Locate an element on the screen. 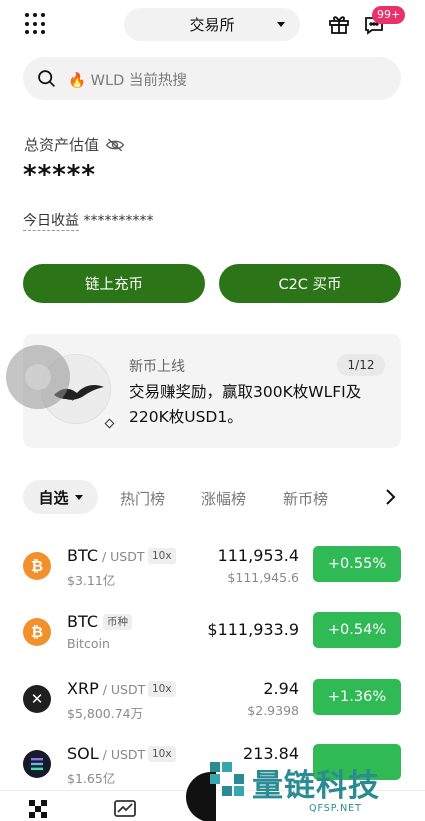 Image resolution: width=425 pixels, height=821 pixels. exchange-switcher: 交易所 is located at coordinates (212, 24).